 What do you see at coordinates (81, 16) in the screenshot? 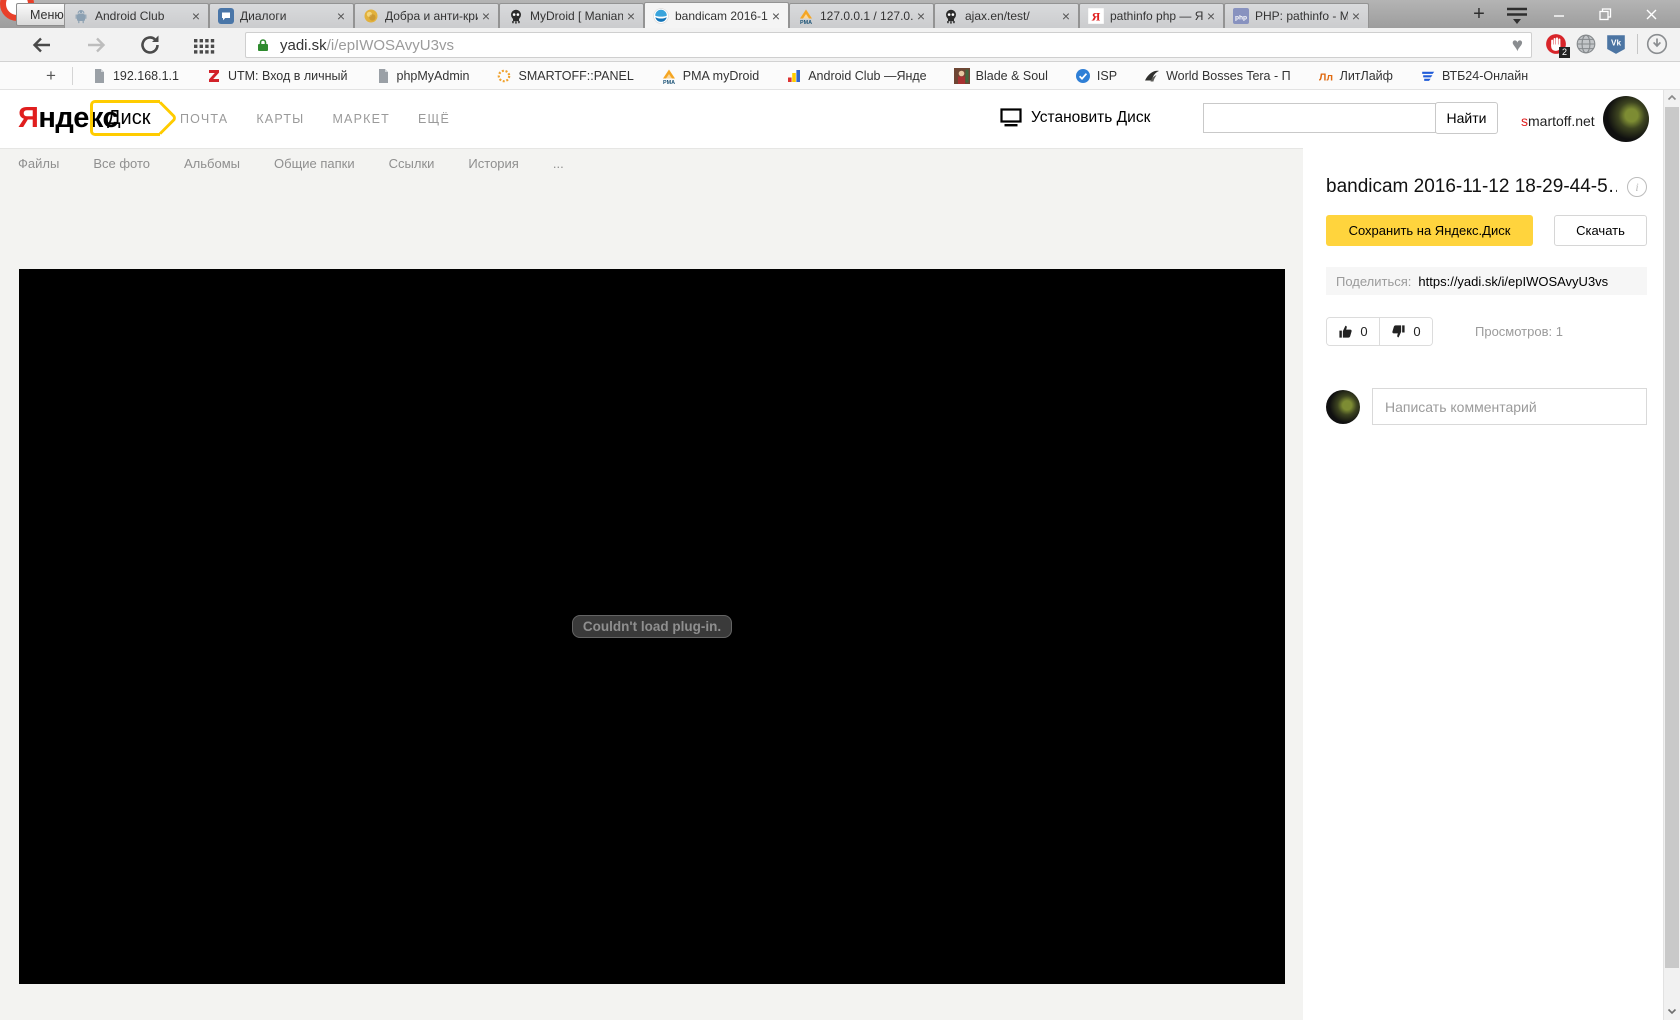
I see `android-icon` at bounding box center [81, 16].